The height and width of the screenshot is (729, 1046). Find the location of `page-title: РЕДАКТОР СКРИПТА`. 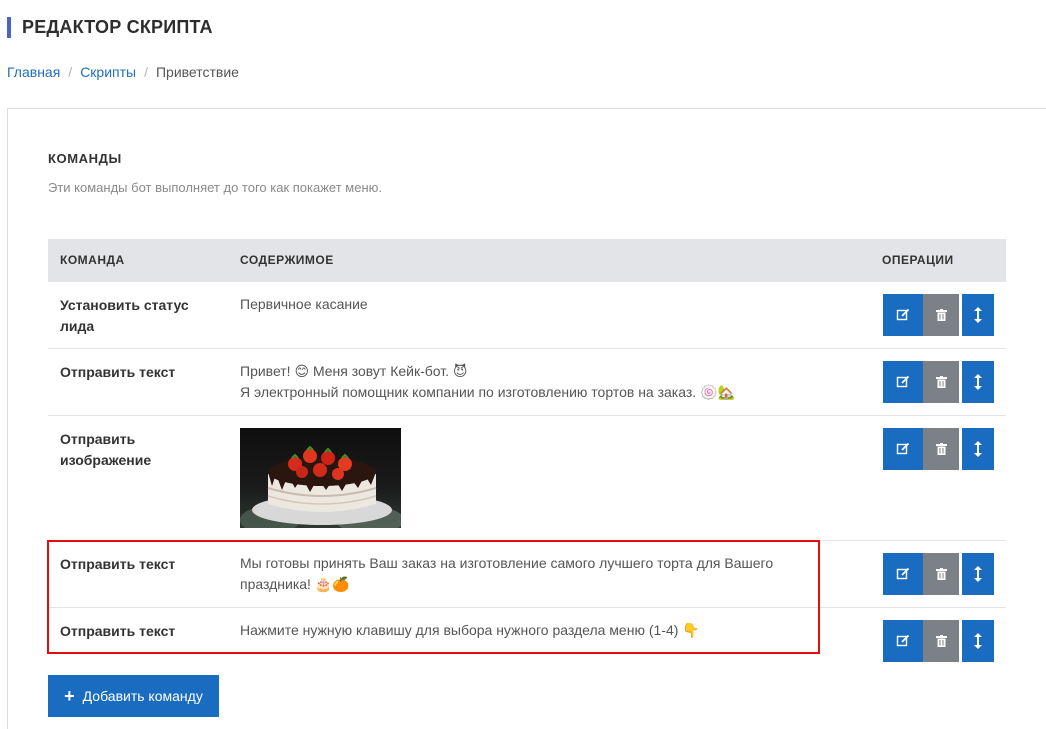

page-title: РЕДАКТОР СКРИПТА is located at coordinates (117, 27).